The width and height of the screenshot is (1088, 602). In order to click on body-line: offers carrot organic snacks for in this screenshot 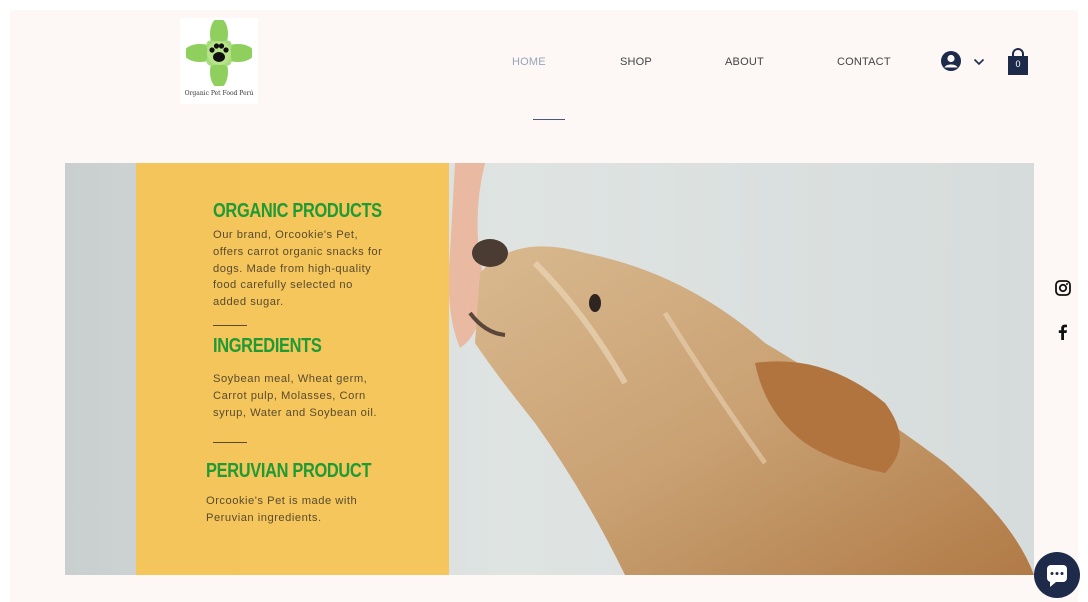, I will do `click(298, 251)`.